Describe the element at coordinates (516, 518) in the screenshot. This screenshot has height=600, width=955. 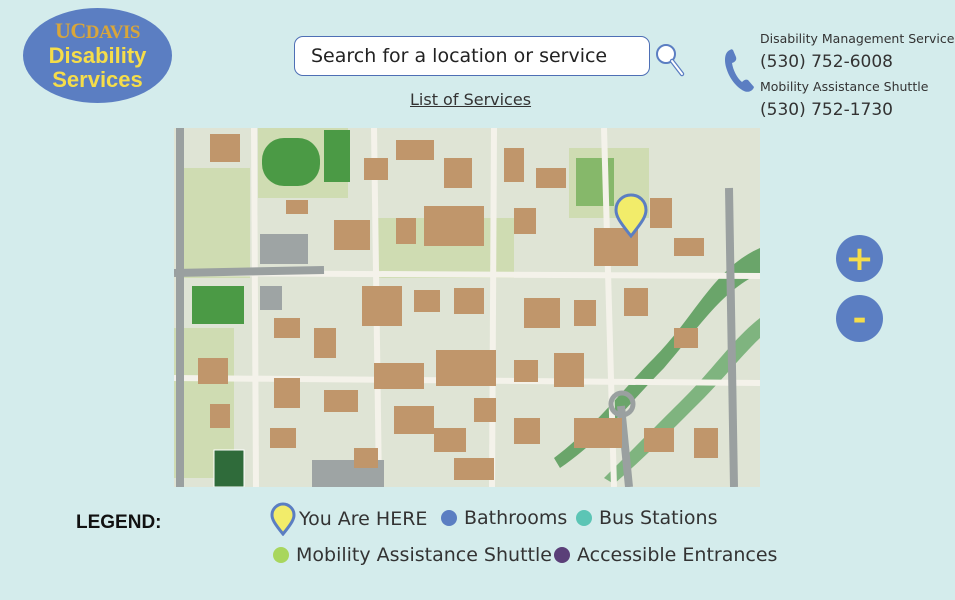
I see `legend-label: Bathrooms` at that location.